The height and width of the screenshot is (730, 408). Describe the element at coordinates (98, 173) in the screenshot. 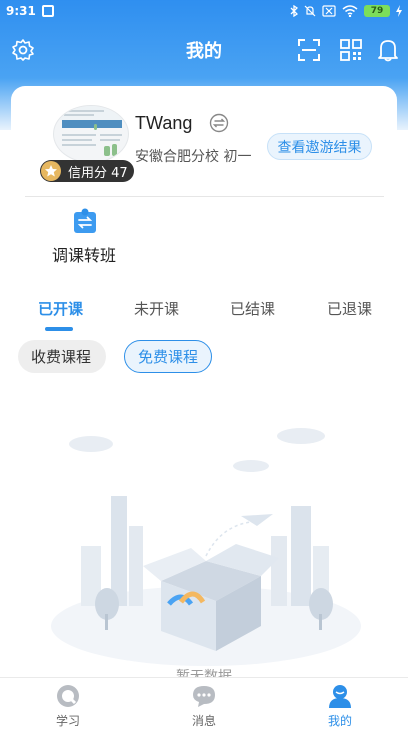

I see `credit-score-label: 信用分 47` at that location.